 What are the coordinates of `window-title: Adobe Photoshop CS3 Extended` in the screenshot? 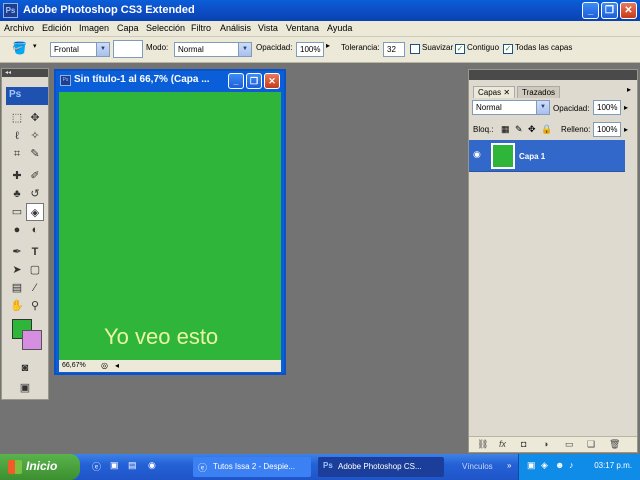 It's located at (109, 10).